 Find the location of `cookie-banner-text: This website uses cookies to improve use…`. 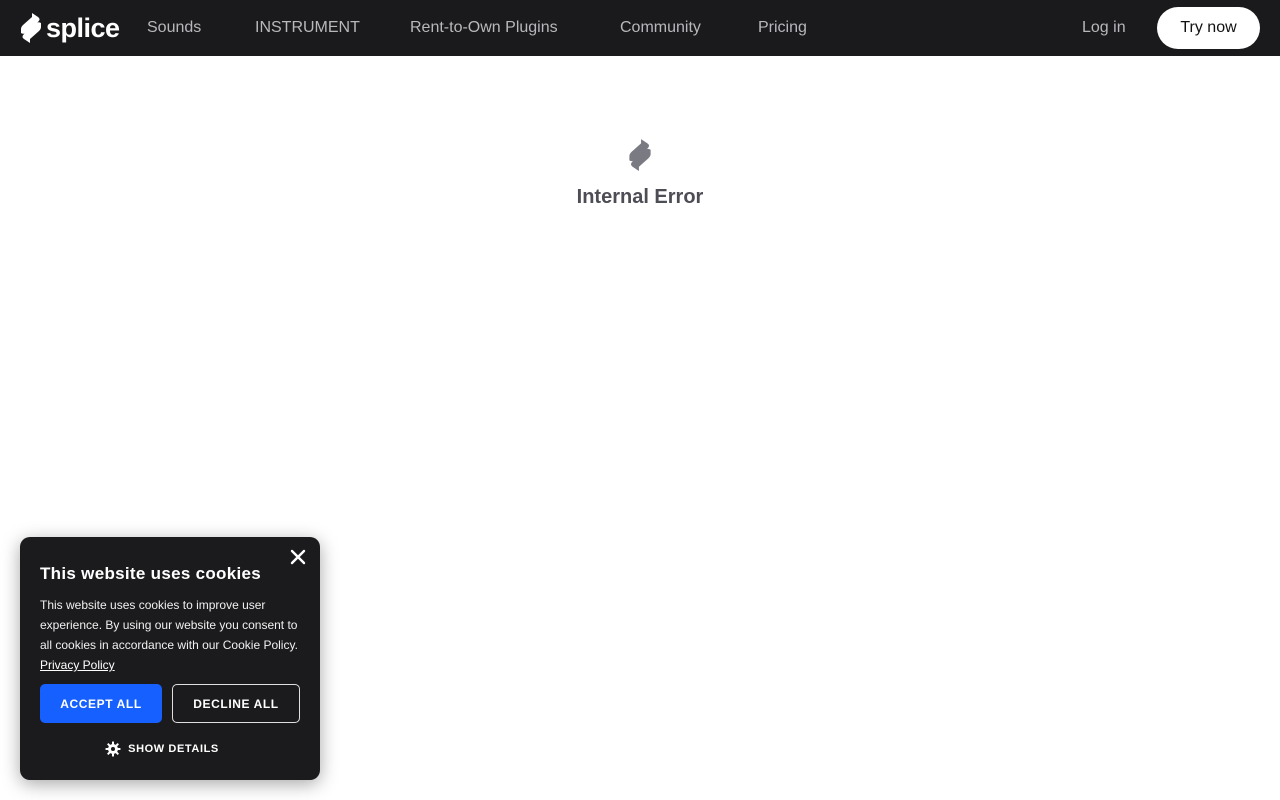

cookie-banner-text: This website uses cookies to improve use… is located at coordinates (171, 635).